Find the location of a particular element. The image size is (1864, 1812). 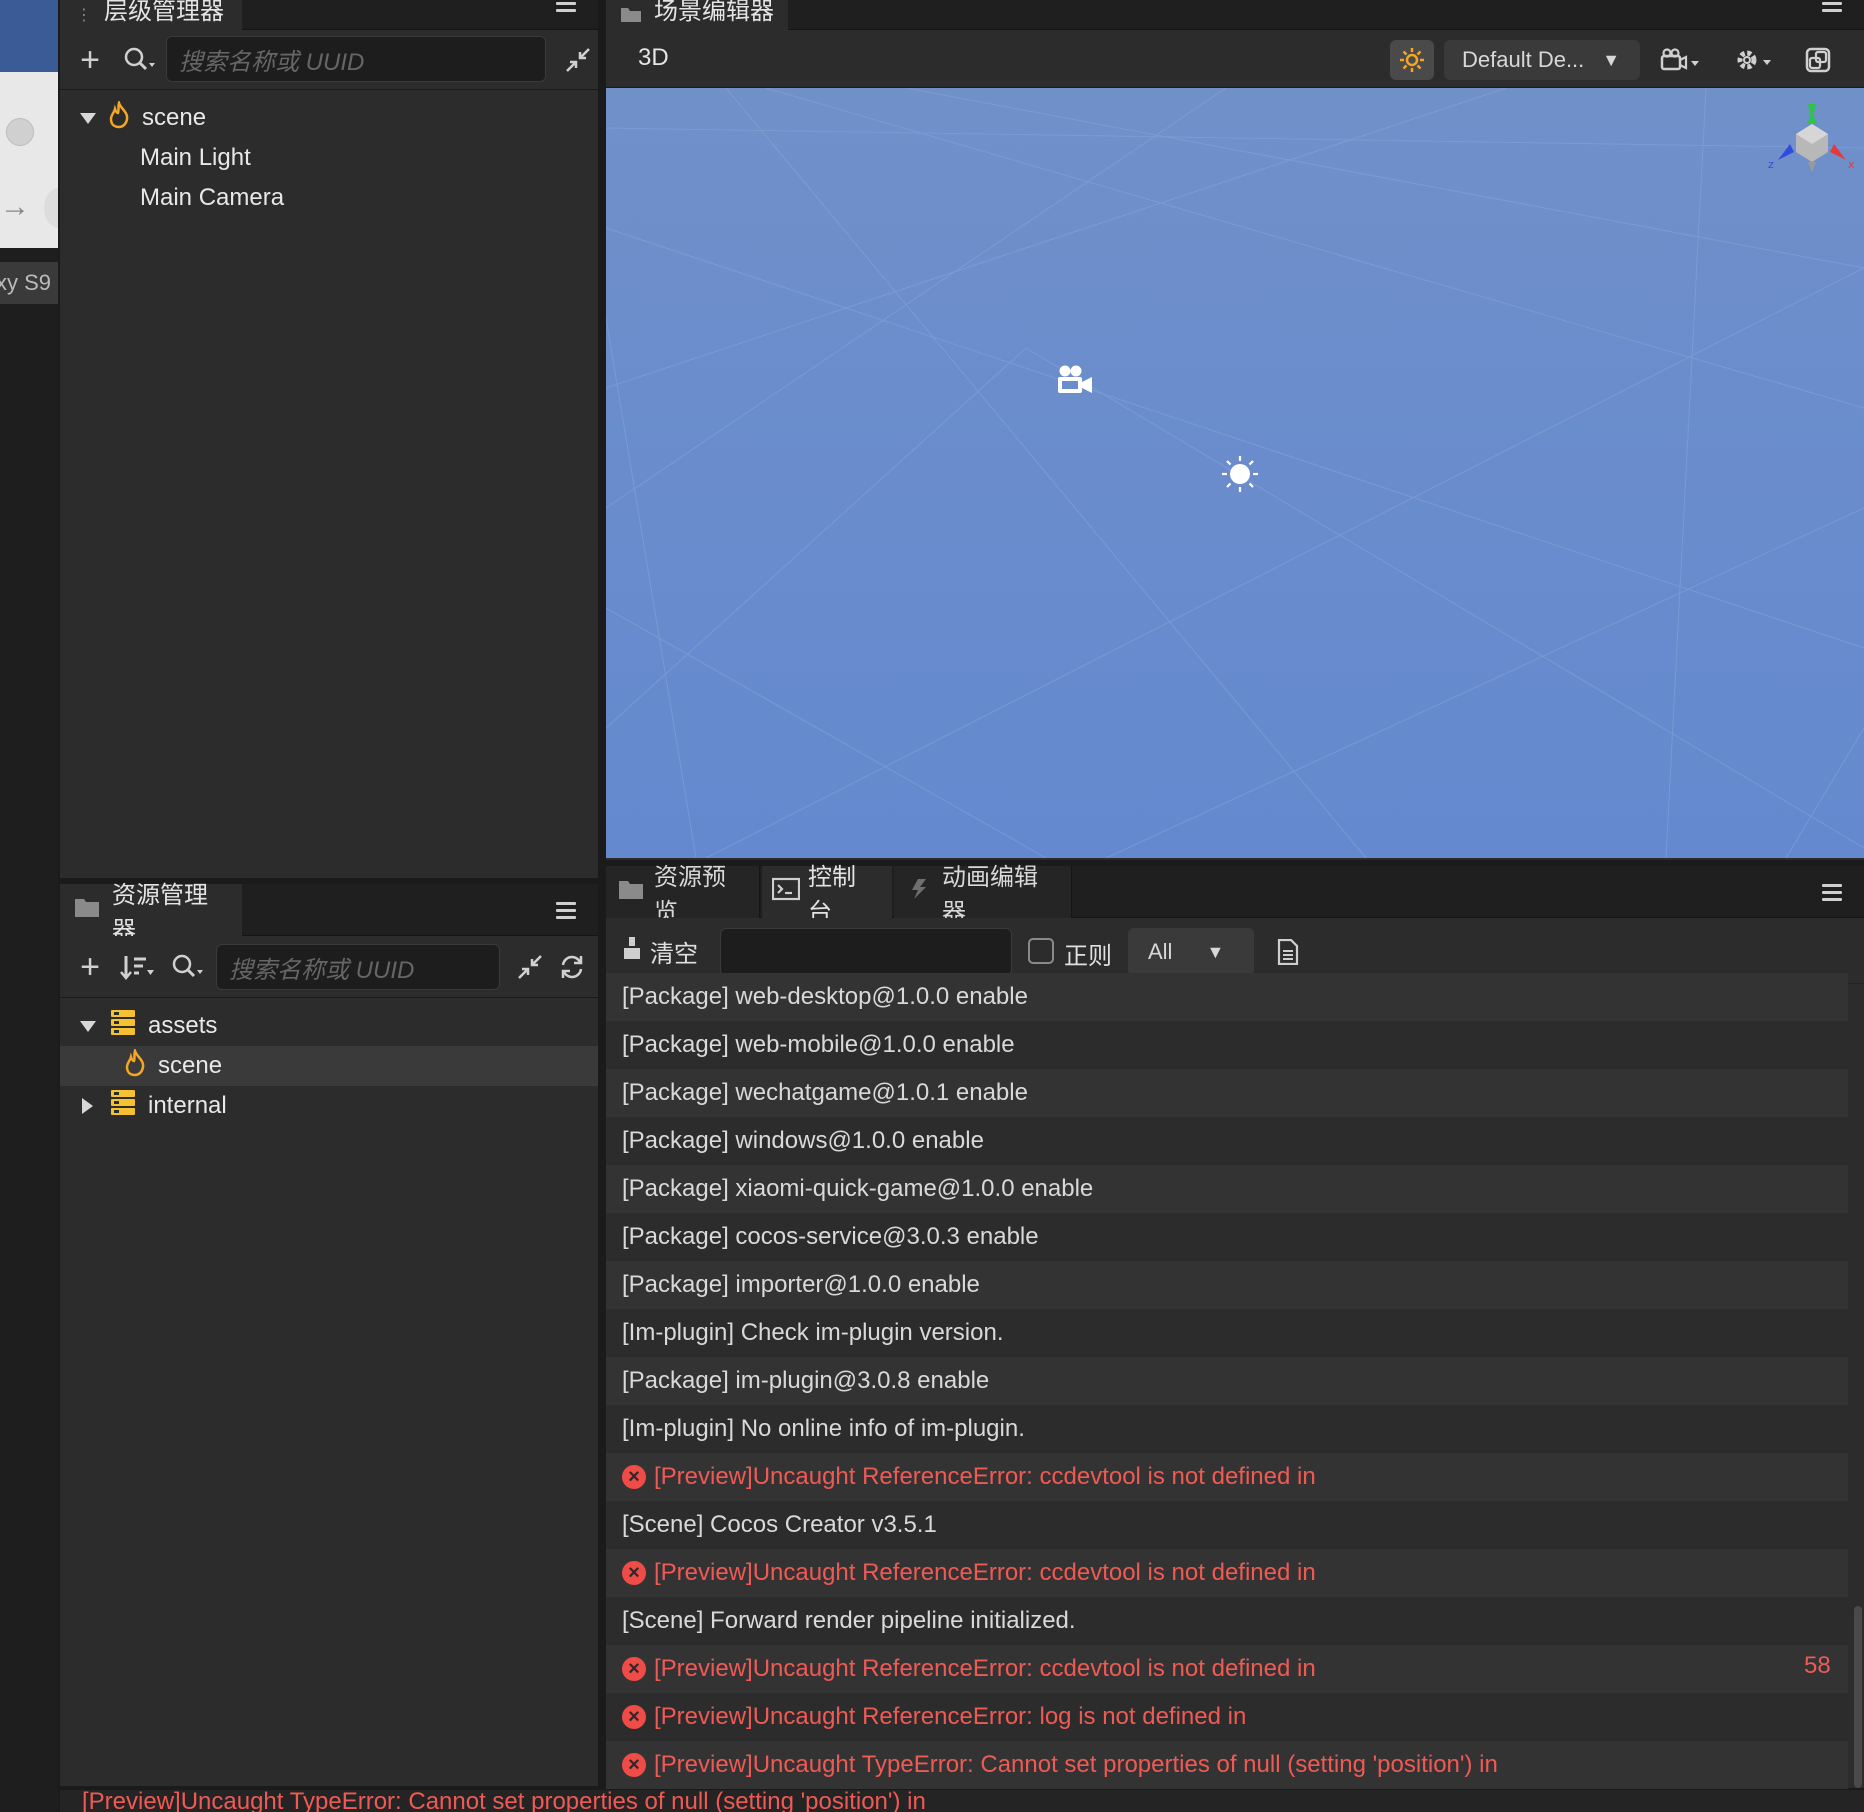

orientation-gizmo: y x z is located at coordinates (1812, 149).